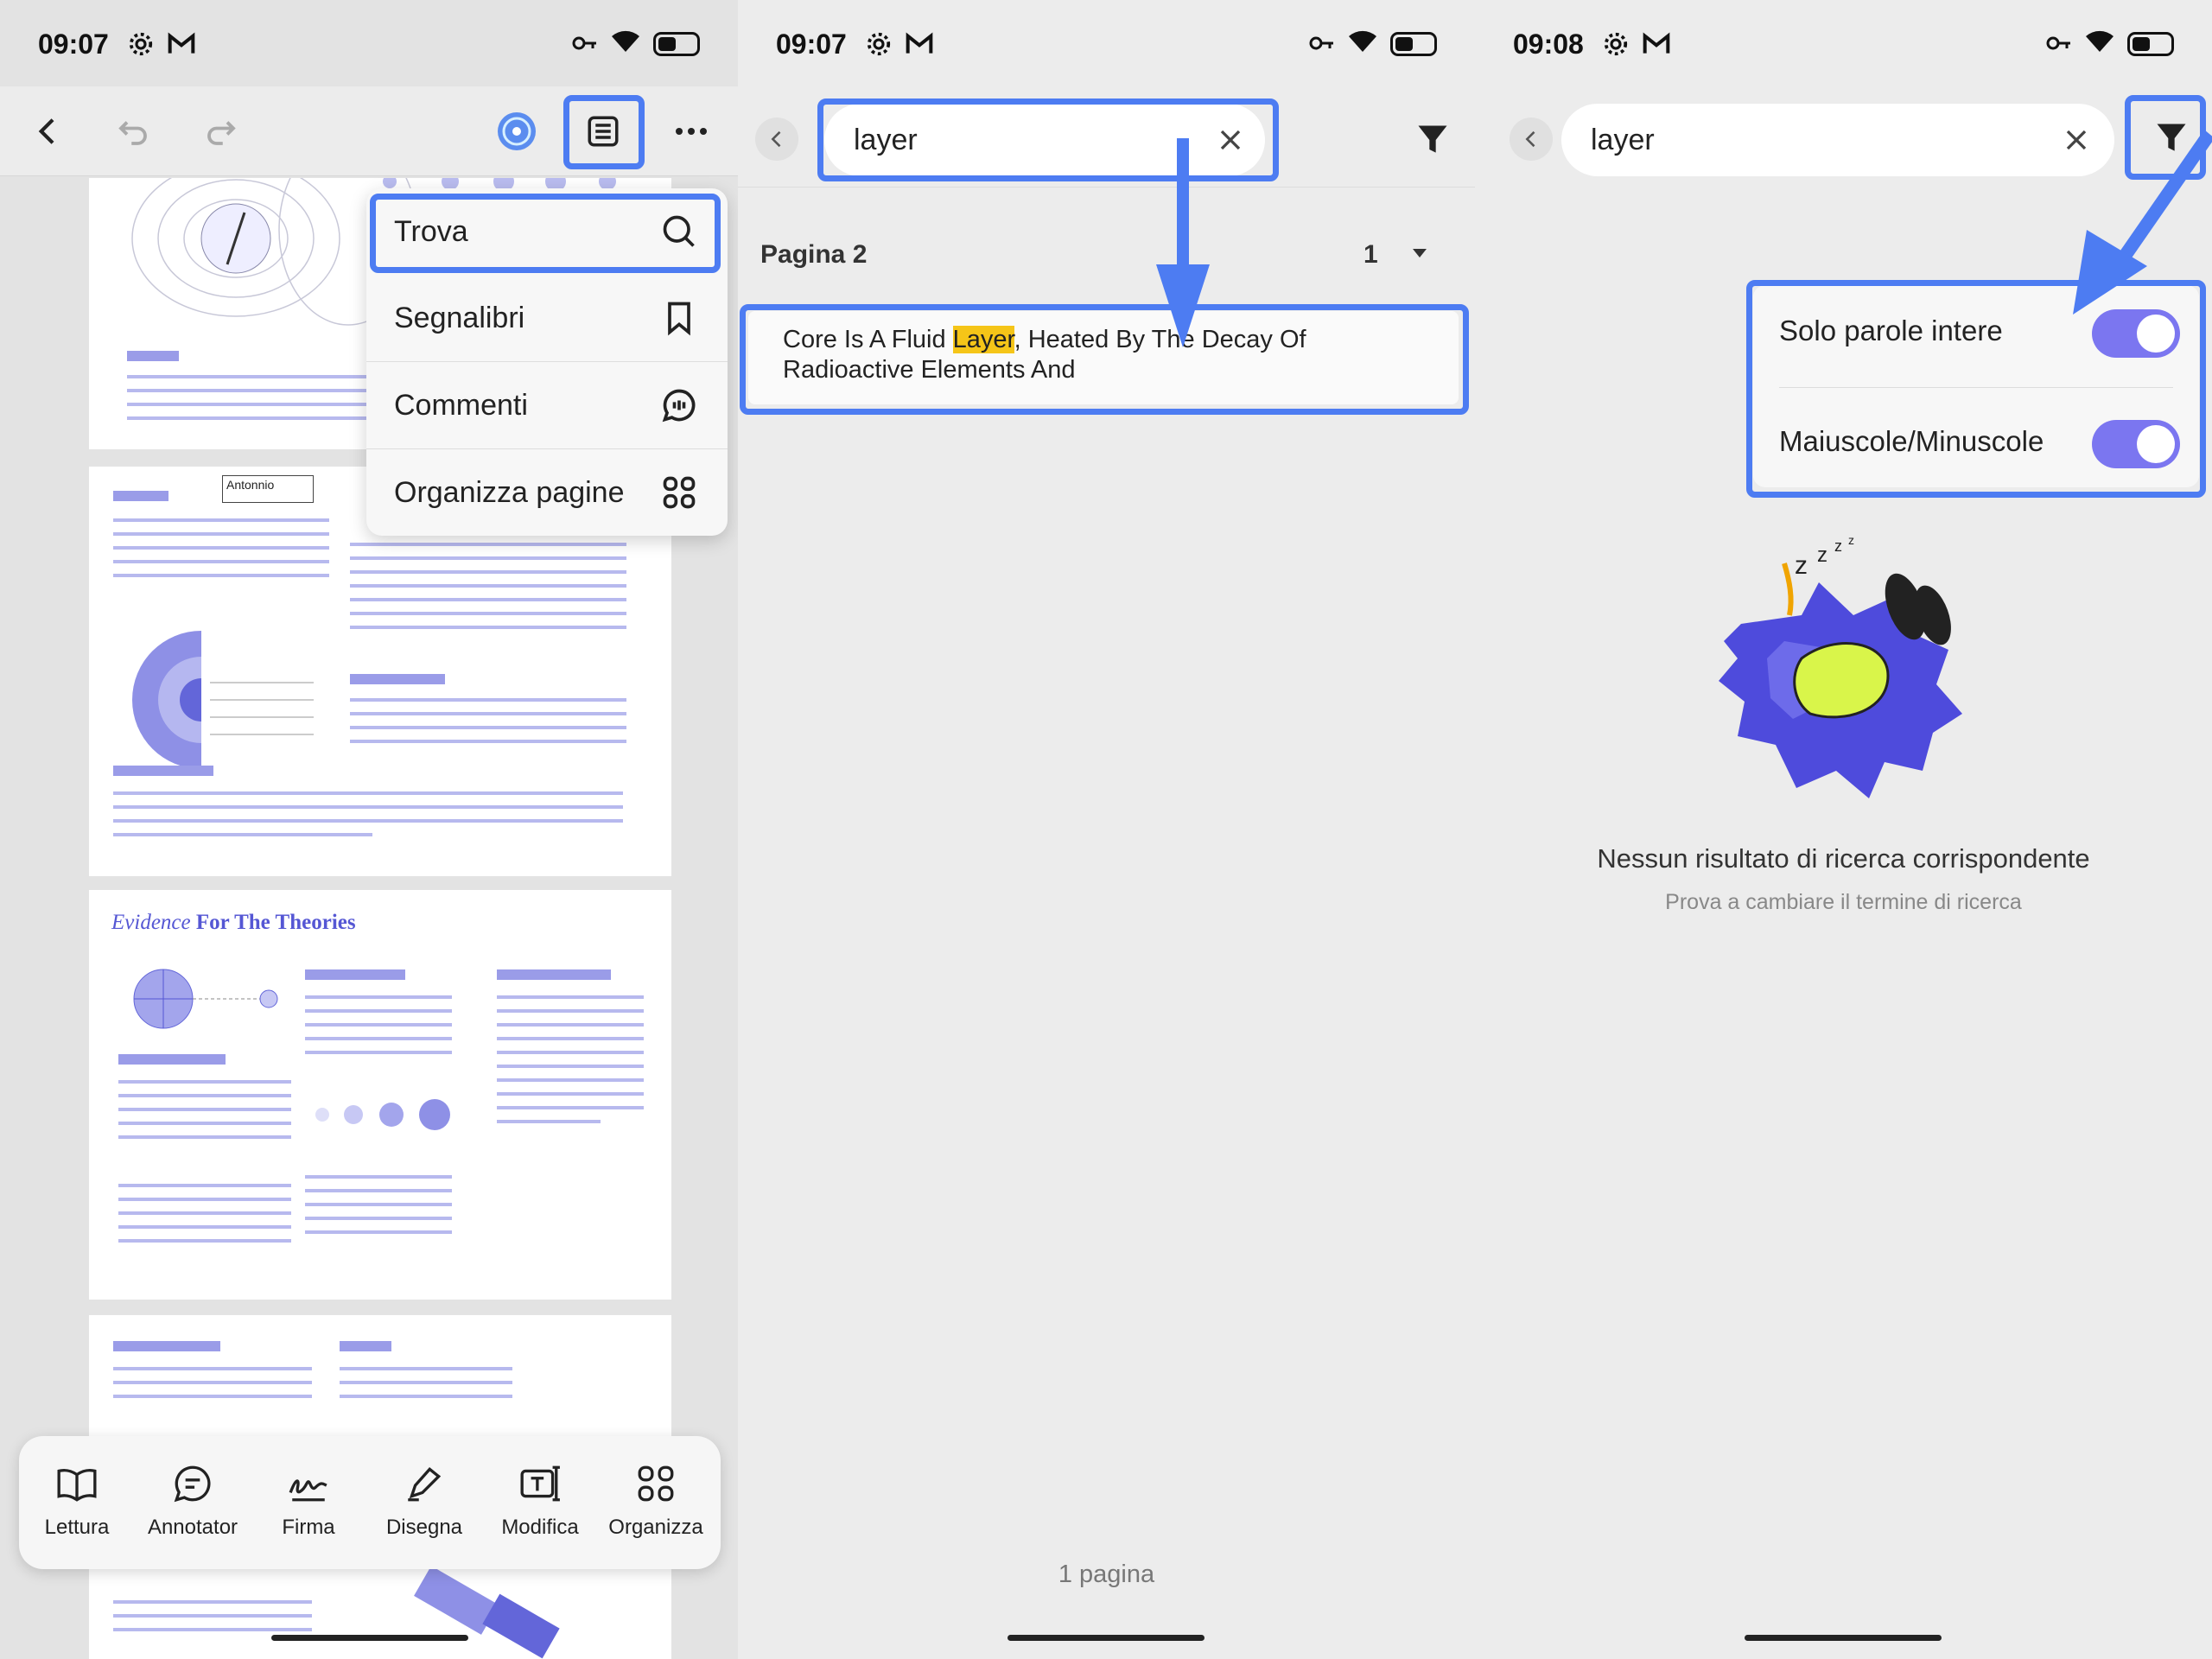 The height and width of the screenshot is (1659, 2212). What do you see at coordinates (1911, 441) in the screenshot?
I see `filter-label: Maiuscole/Minuscole` at bounding box center [1911, 441].